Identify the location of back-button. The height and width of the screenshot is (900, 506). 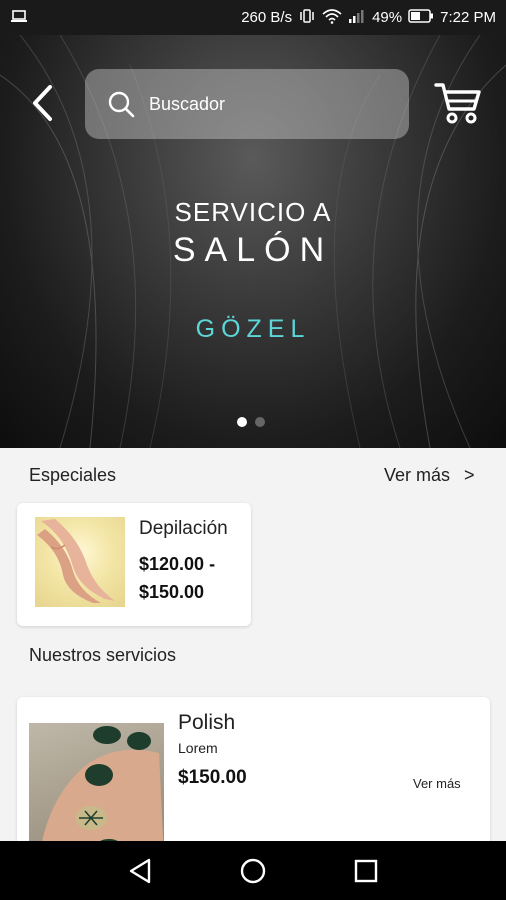
(44, 103).